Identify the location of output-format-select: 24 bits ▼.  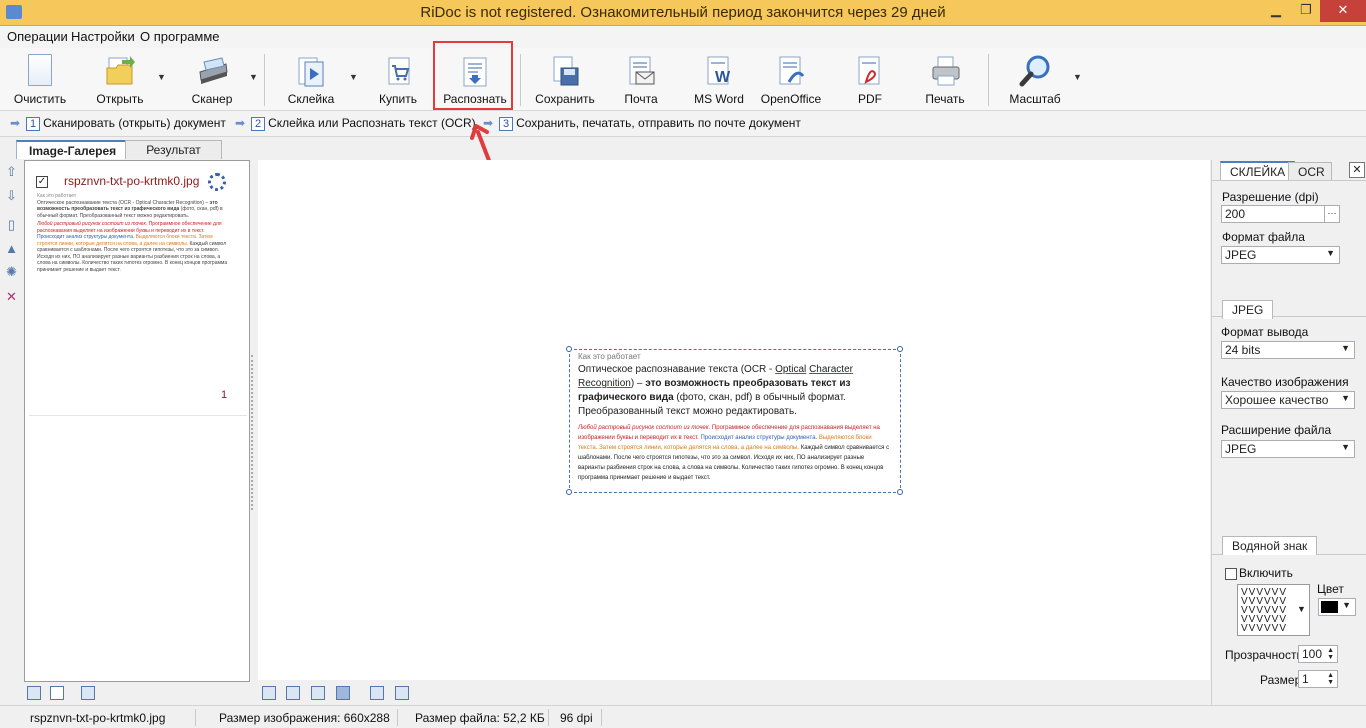
(1288, 350).